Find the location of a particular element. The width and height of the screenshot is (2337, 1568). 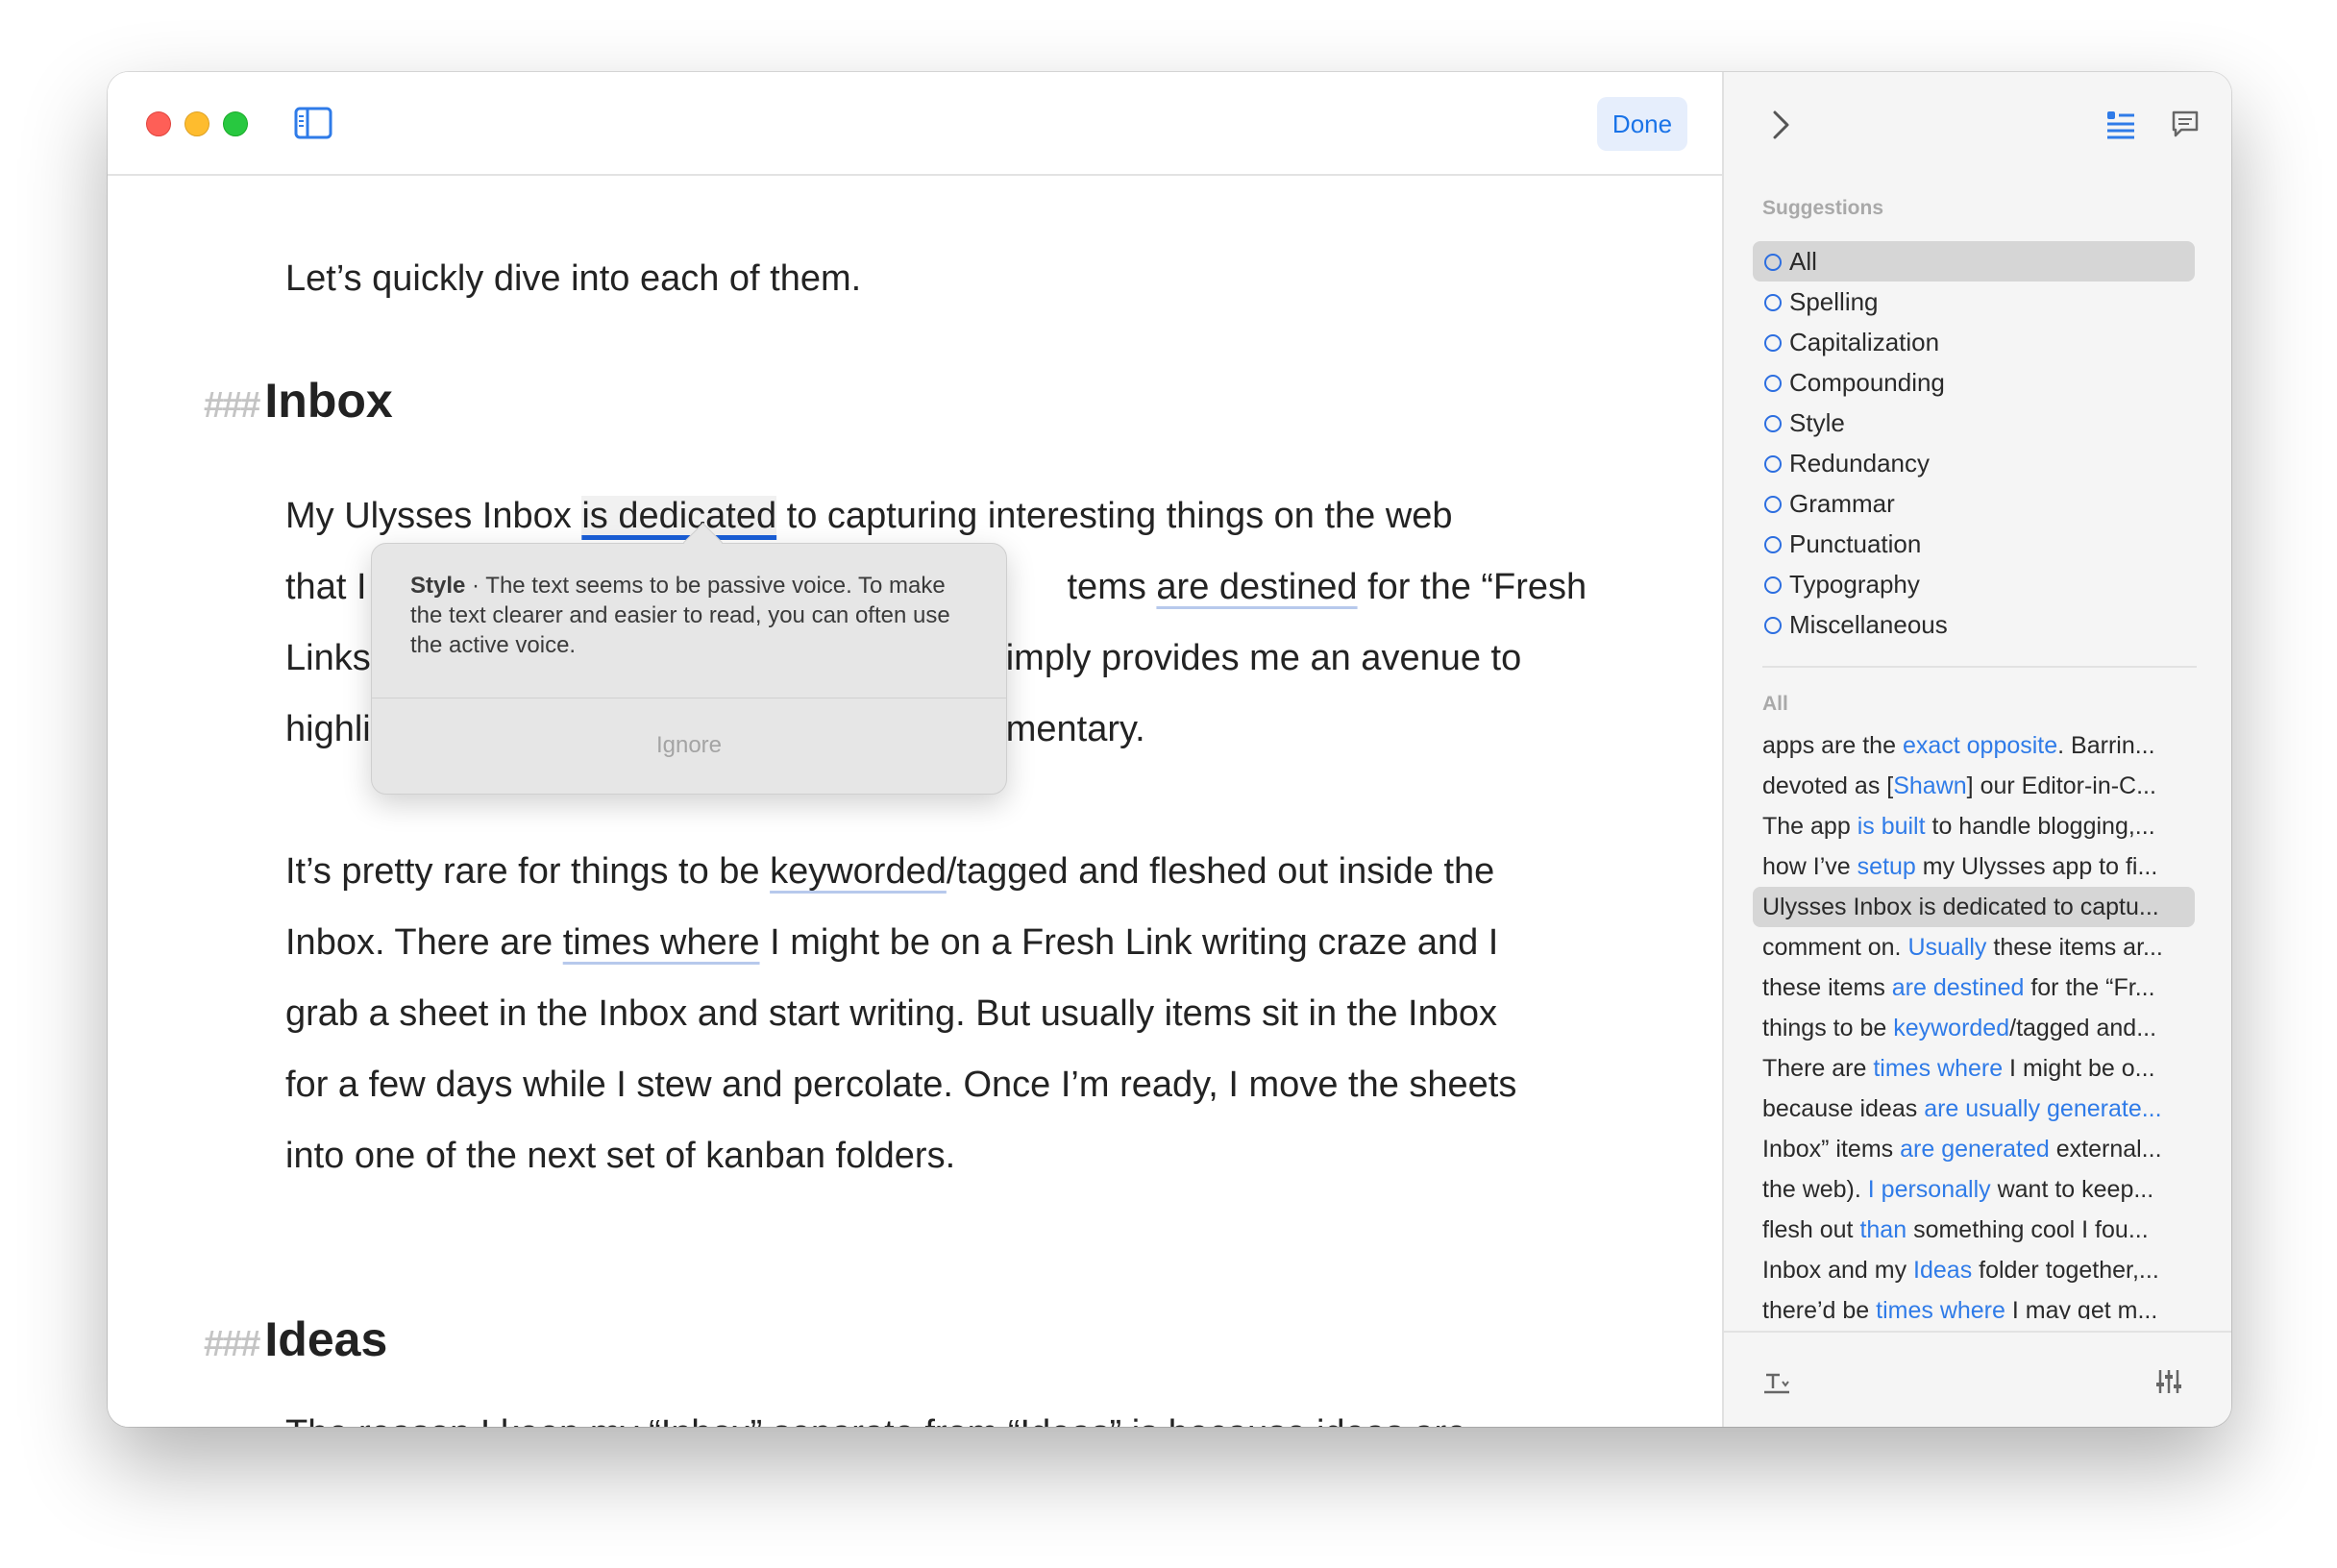

category-label: Typography is located at coordinates (1854, 584).